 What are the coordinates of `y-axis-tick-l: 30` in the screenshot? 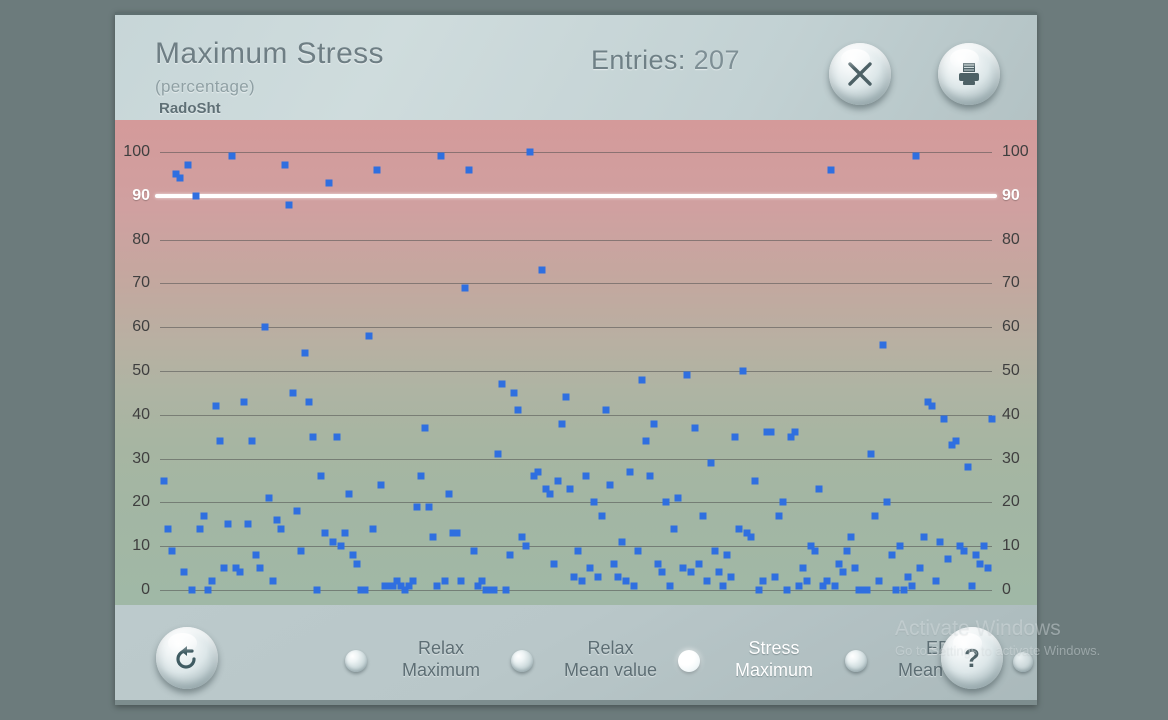 It's located at (141, 458).